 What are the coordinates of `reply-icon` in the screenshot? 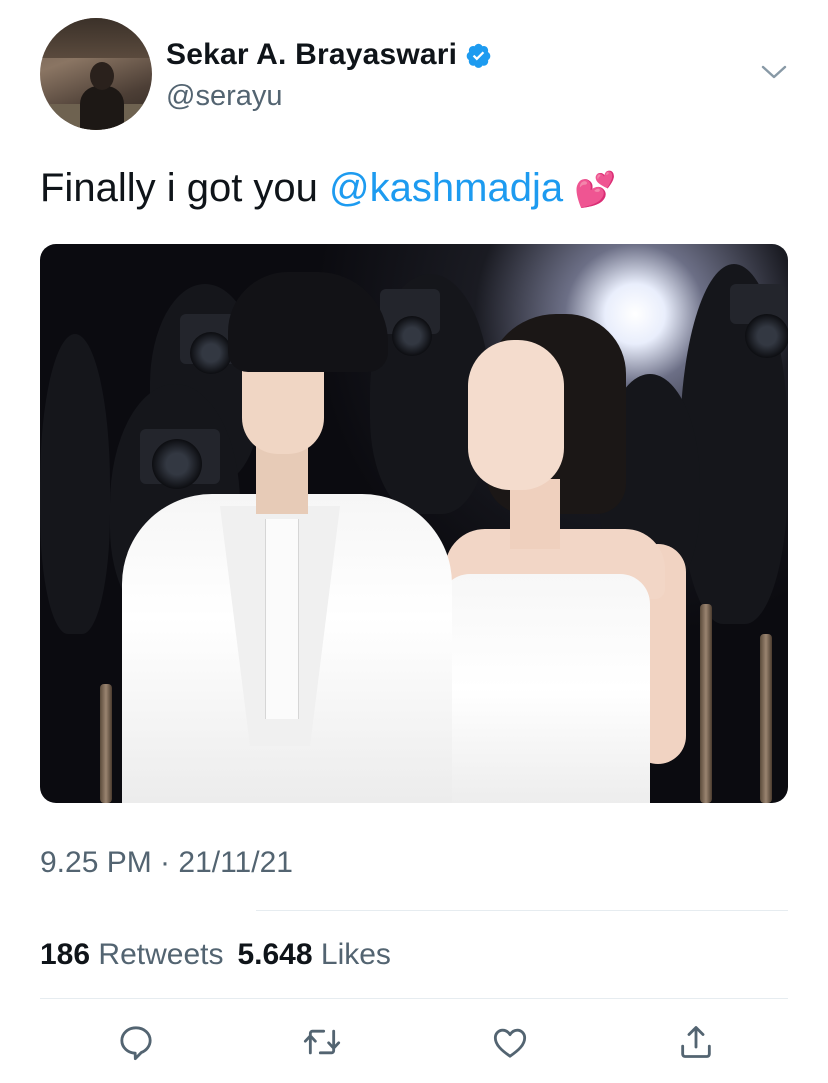 It's located at (136, 1042).